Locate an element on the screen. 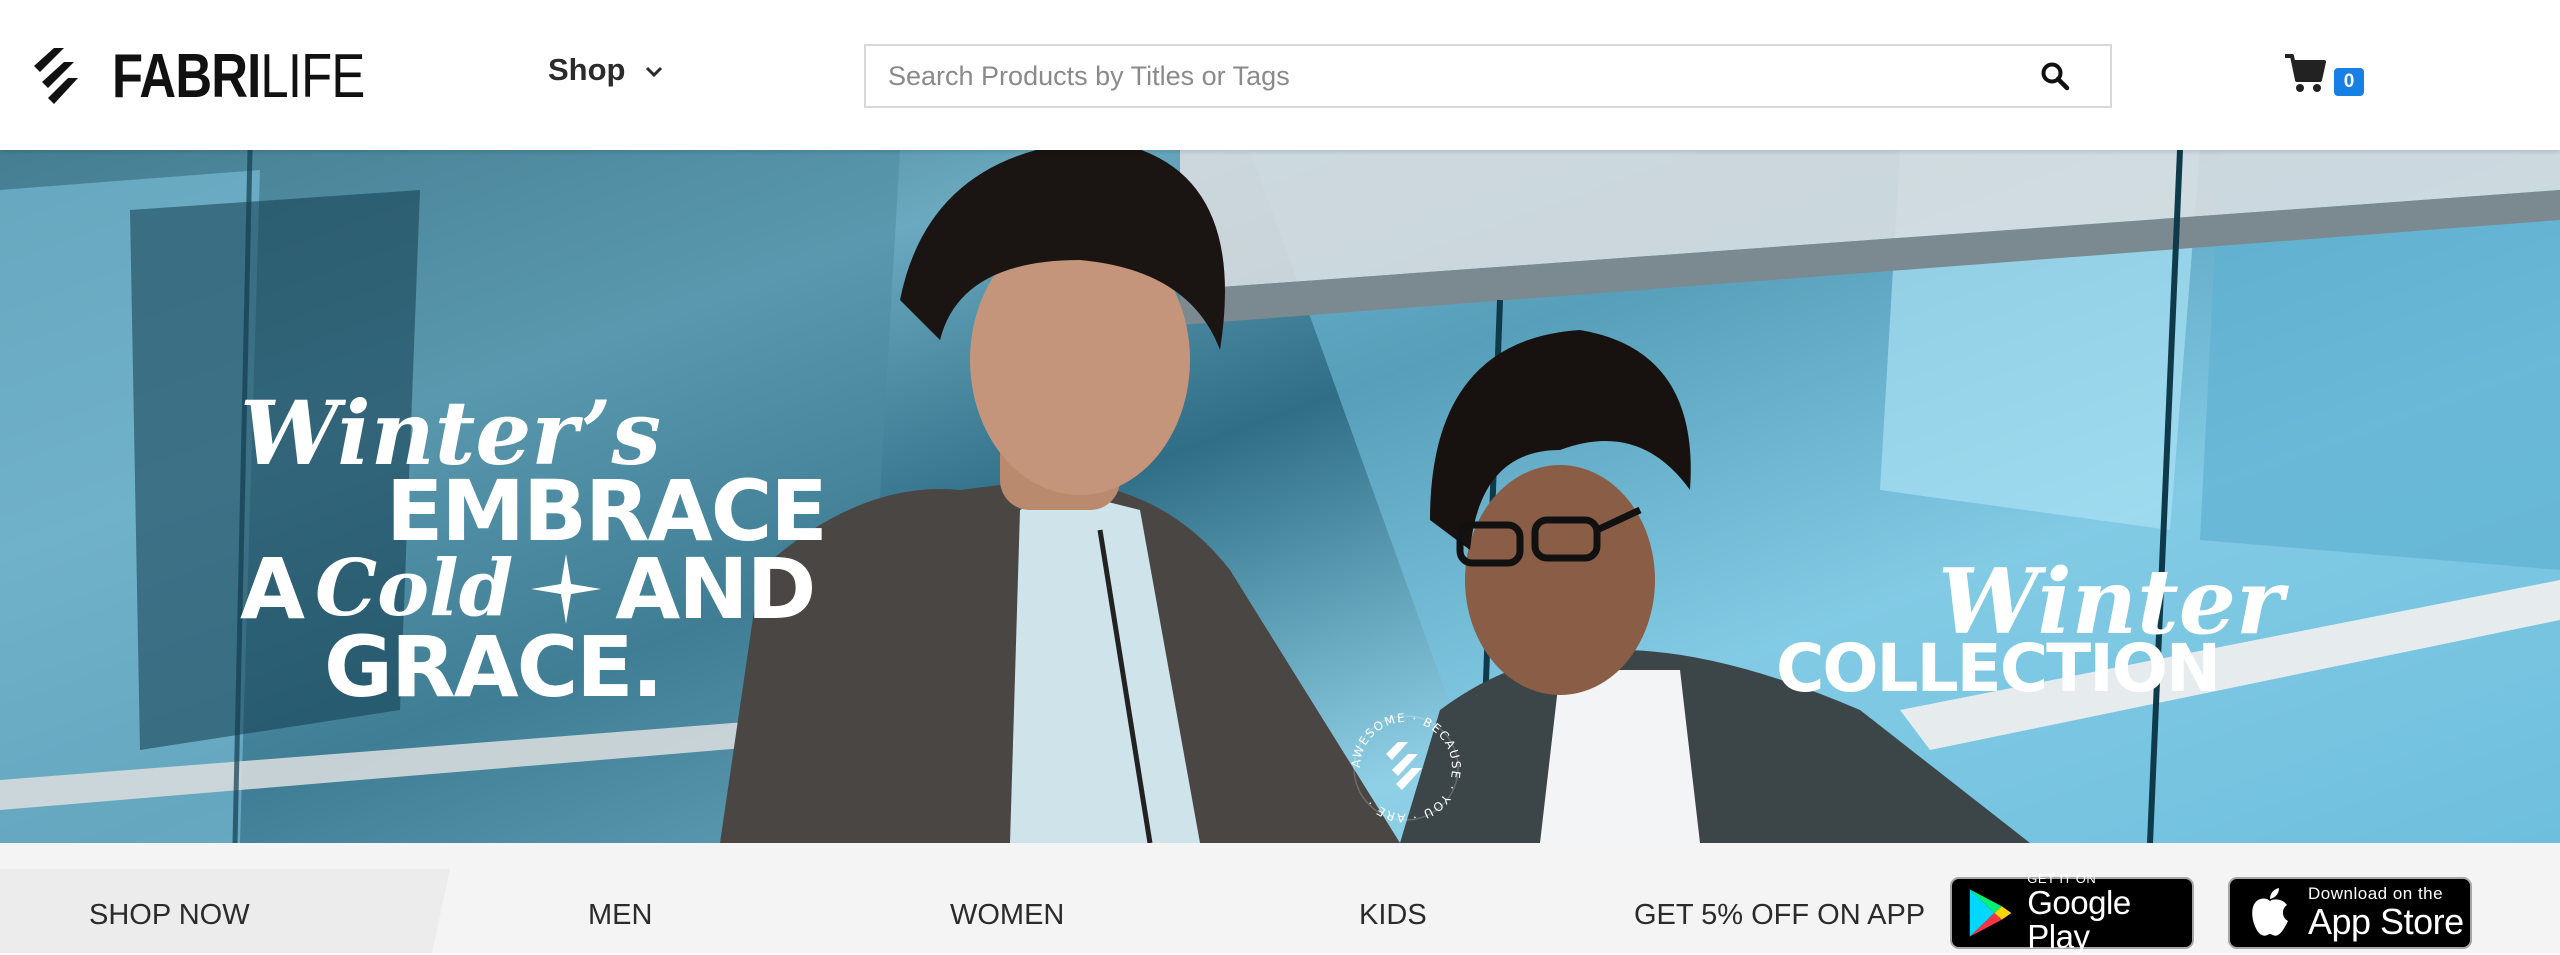 Image resolution: width=2560 pixels, height=955 pixels. apple-icon is located at coordinates (2270, 912).